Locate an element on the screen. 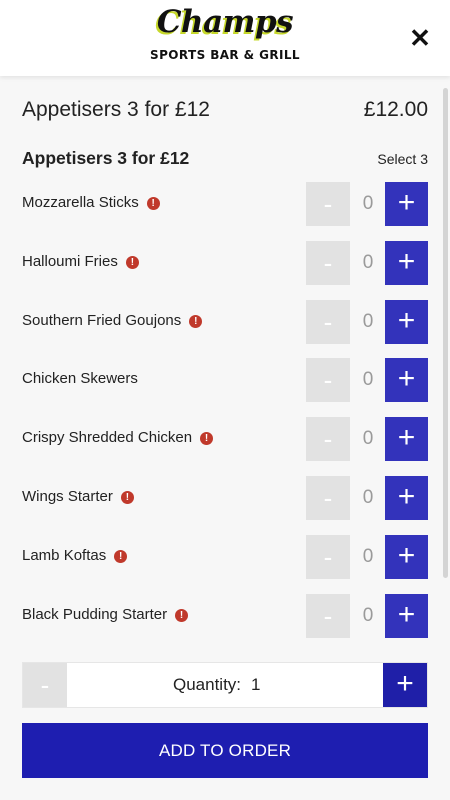 This screenshot has width=450, height=800. option-item-label: Black Pudding Starter! is located at coordinates (105, 614).